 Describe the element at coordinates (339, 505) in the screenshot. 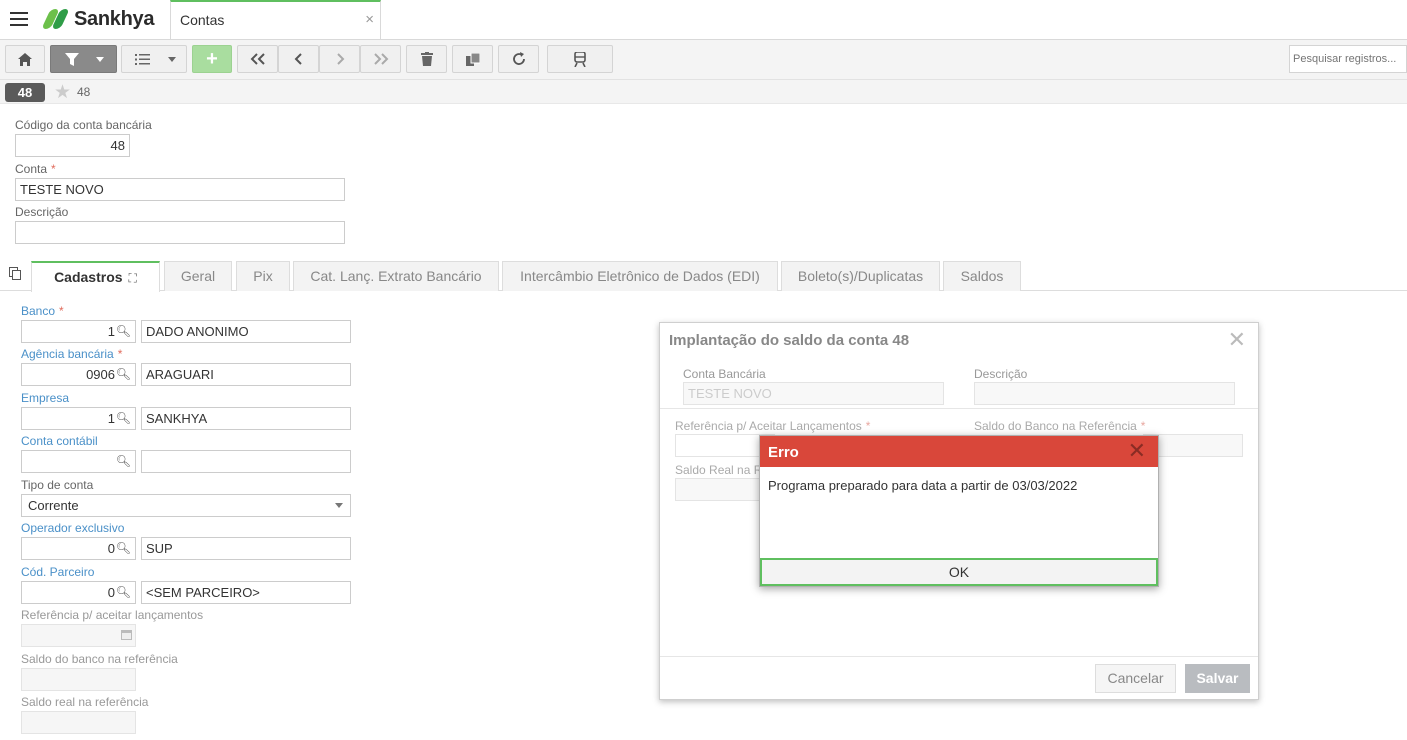

I see `chevron-down-icon` at that location.